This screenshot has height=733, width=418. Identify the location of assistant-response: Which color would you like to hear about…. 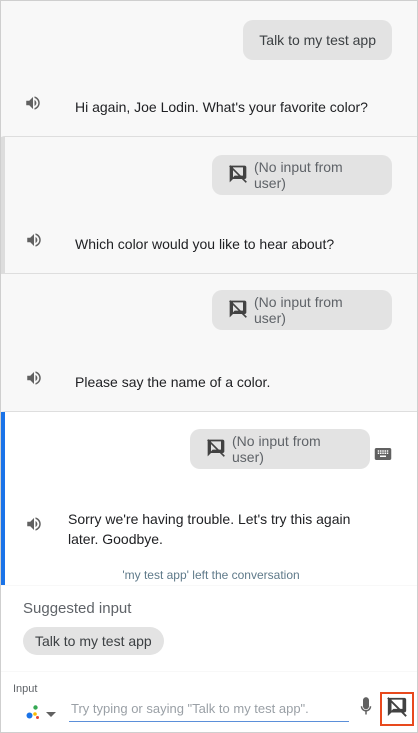
(205, 244).